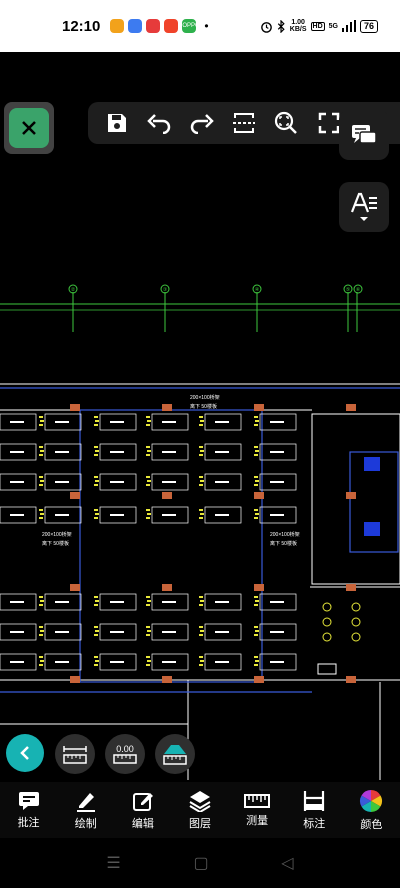 The image size is (400, 888). I want to click on save-icon, so click(117, 123).